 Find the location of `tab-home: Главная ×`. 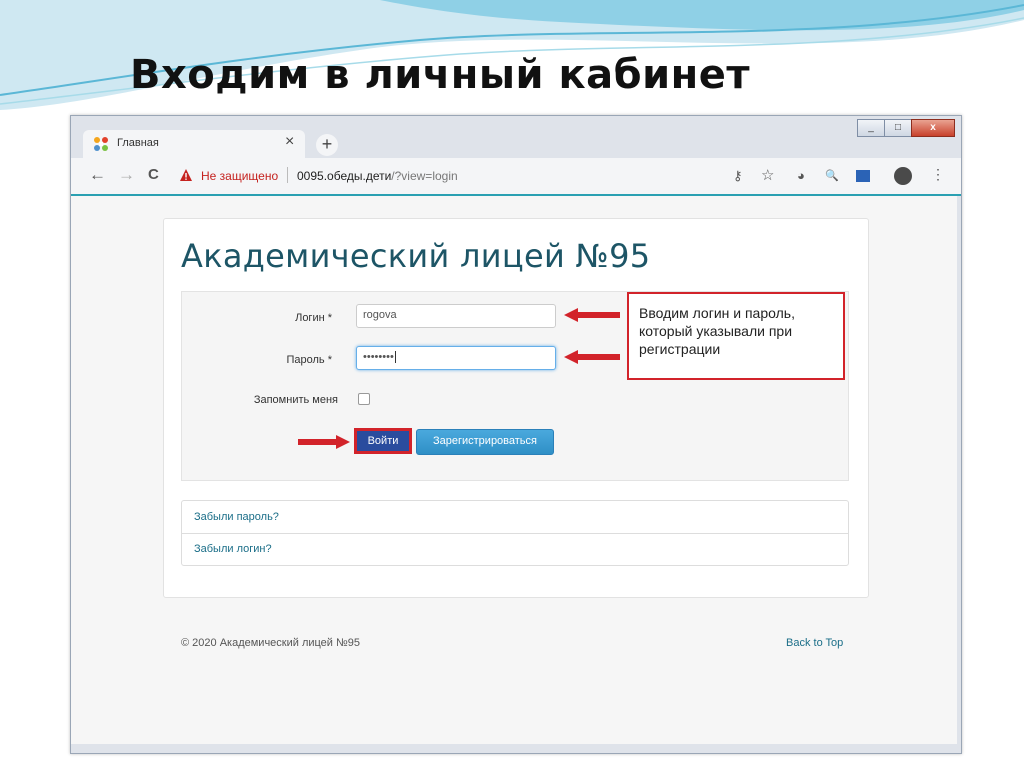

tab-home: Главная × is located at coordinates (194, 144).